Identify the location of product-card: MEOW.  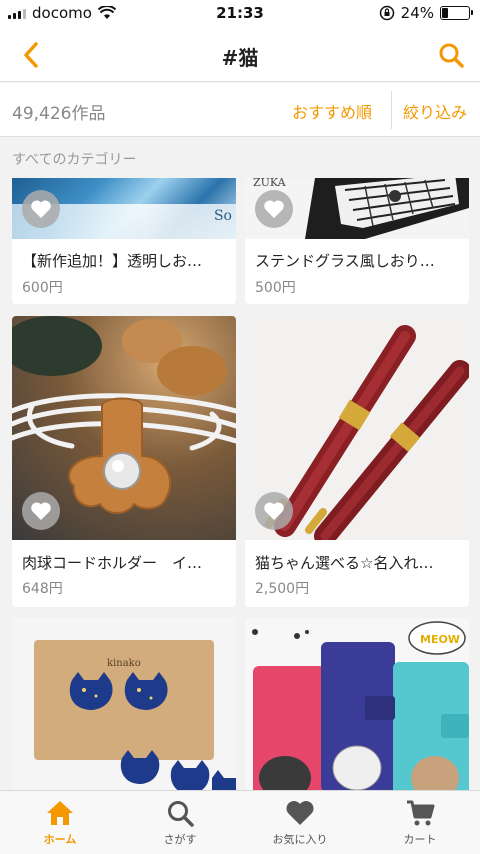
(357, 704).